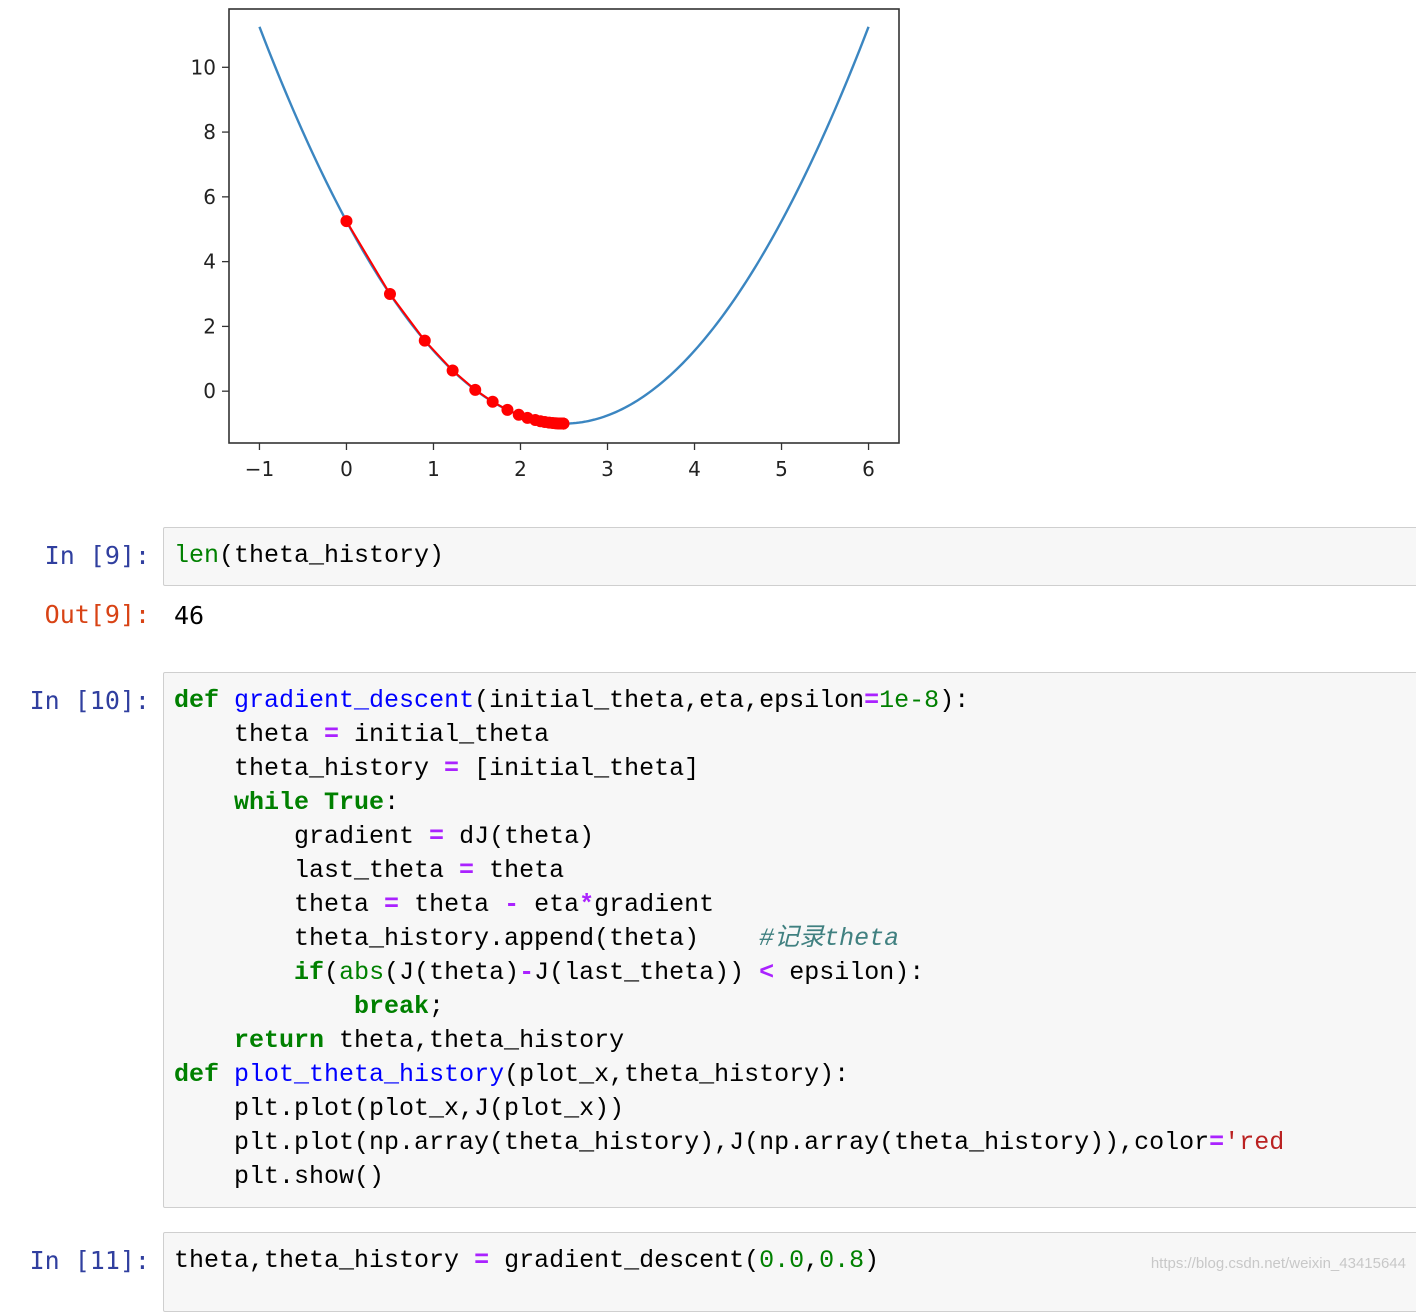 The width and height of the screenshot is (1416, 1312). Describe the element at coordinates (1278, 1263) in the screenshot. I see `watermark: https://blog.csdn.net/weixin_43415644` at that location.